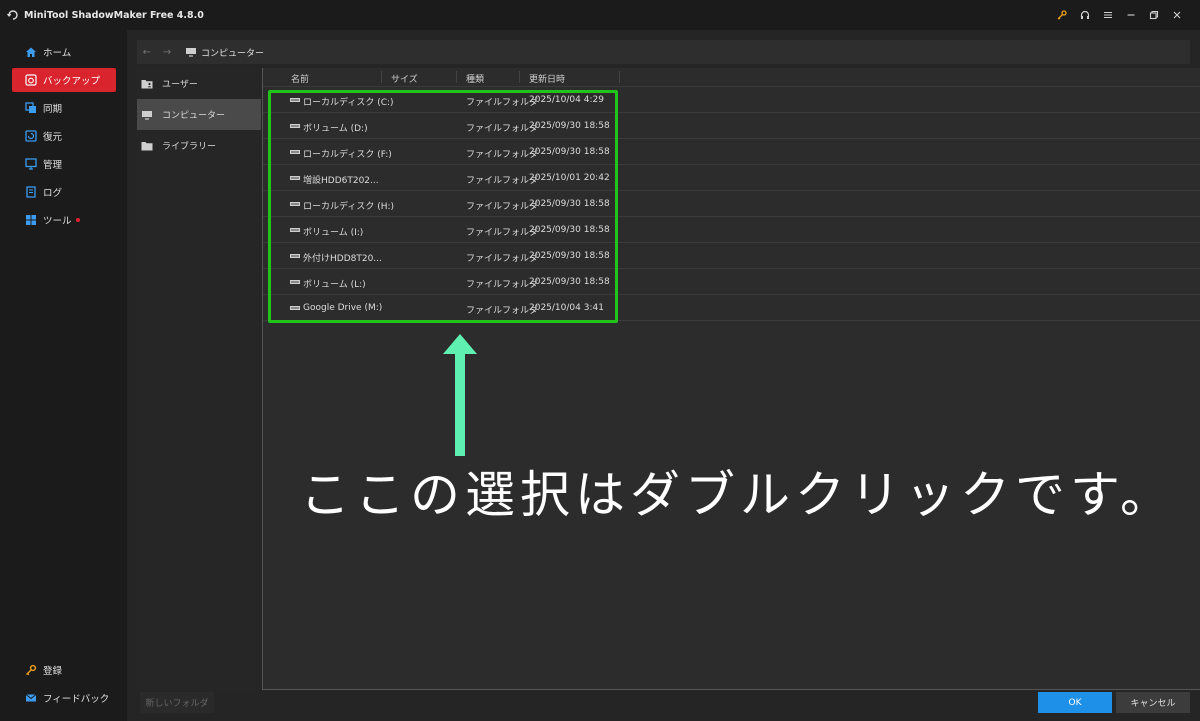 The width and height of the screenshot is (1200, 721). Describe the element at coordinates (460, 396) in the screenshot. I see `up-arrow-icon` at that location.